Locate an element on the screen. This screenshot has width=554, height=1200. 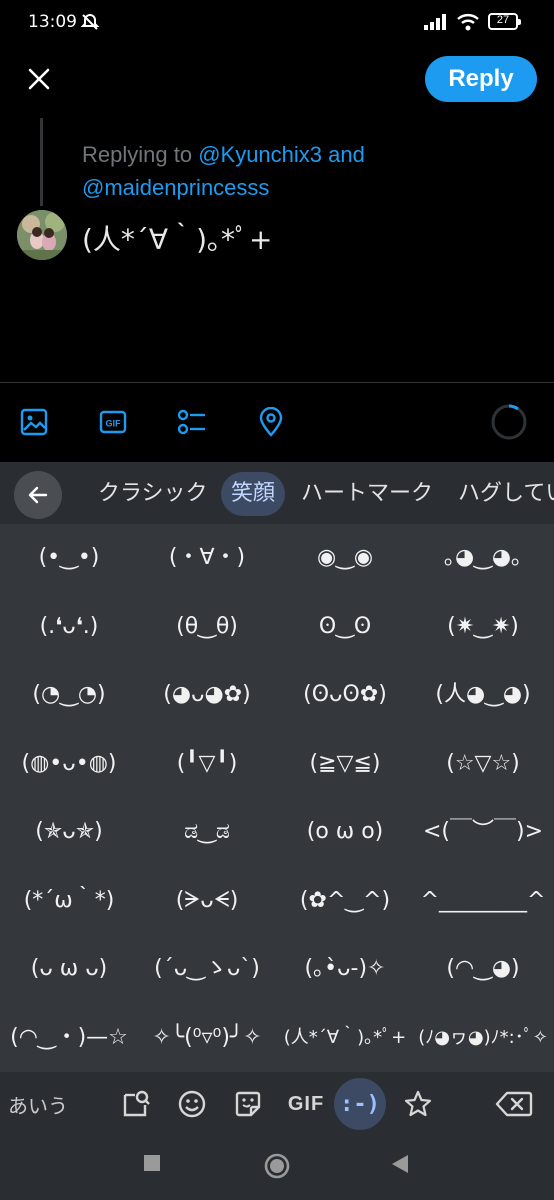
emoticon-key: (✷‿✷) is located at coordinates (483, 627).